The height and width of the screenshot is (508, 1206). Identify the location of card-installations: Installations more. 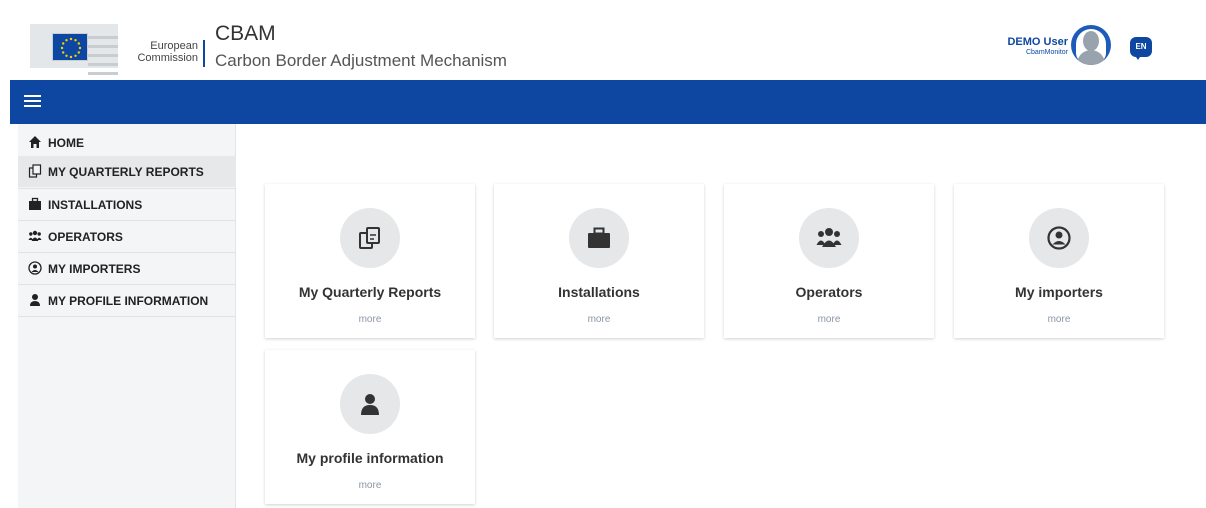
(599, 261).